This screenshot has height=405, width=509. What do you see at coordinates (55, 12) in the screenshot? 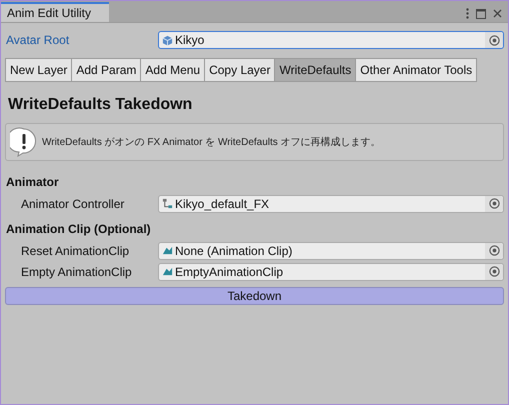
I see `window-tab: Anim Edit Utility` at bounding box center [55, 12].